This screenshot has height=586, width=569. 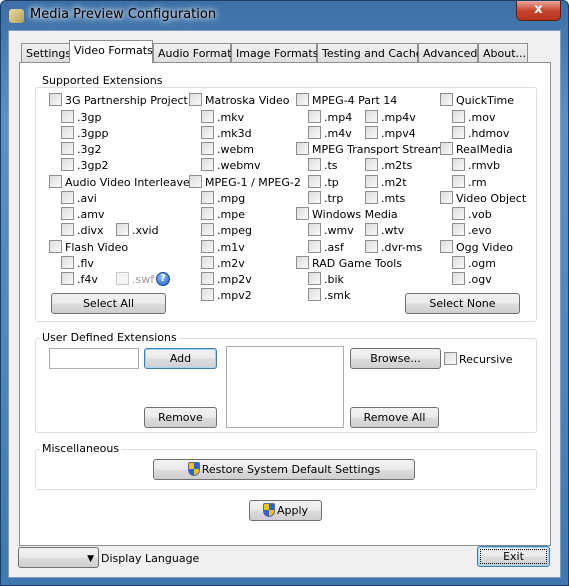 I want to click on help-icon: ?, so click(x=163, y=279).